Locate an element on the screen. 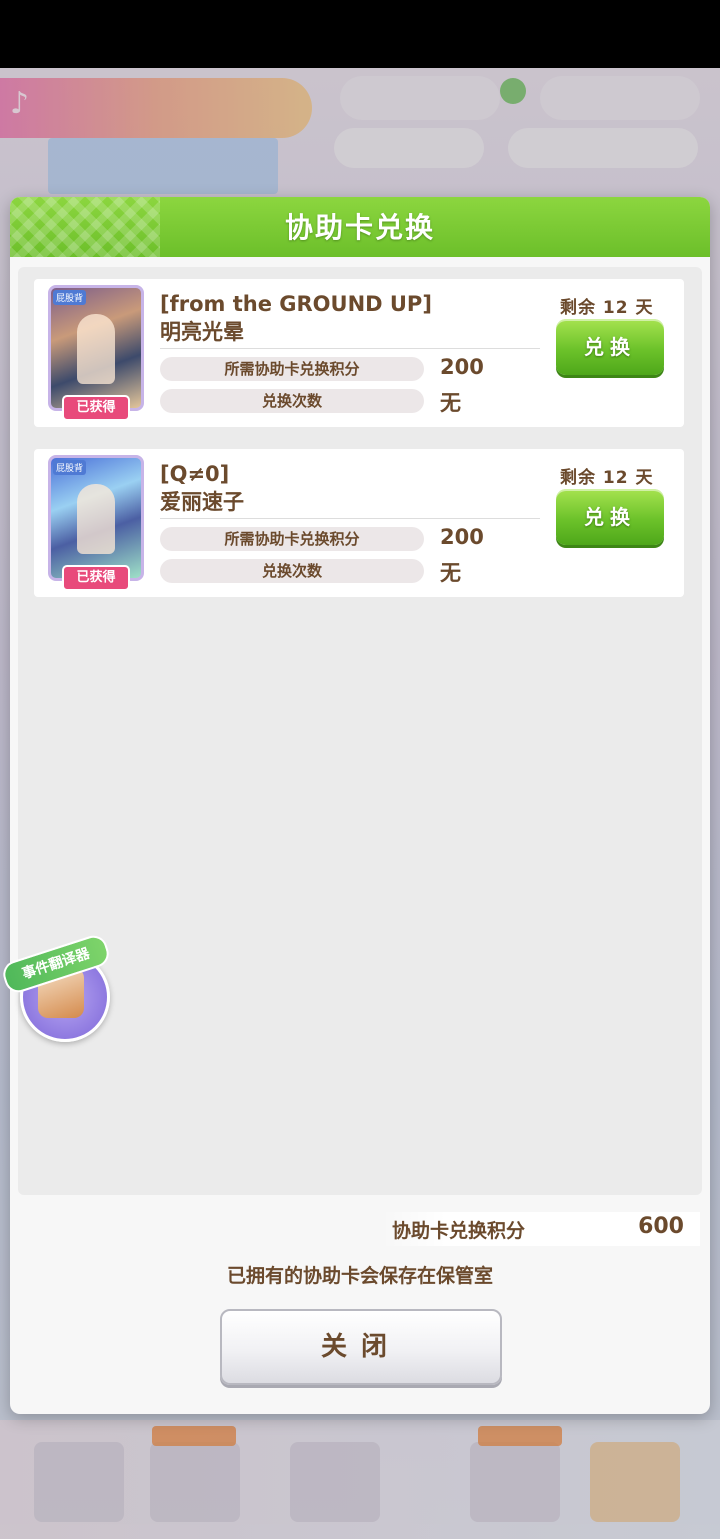 This screenshot has width=720, height=1539. points-balance-label: 协助卡兑换积分 is located at coordinates (459, 1231).